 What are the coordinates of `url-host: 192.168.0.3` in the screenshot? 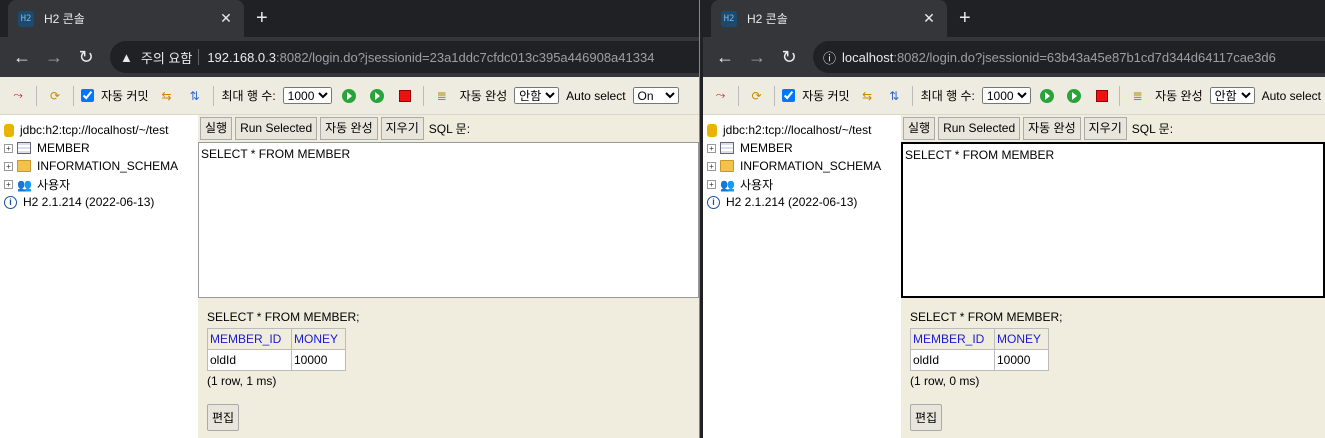 It's located at (242, 57).